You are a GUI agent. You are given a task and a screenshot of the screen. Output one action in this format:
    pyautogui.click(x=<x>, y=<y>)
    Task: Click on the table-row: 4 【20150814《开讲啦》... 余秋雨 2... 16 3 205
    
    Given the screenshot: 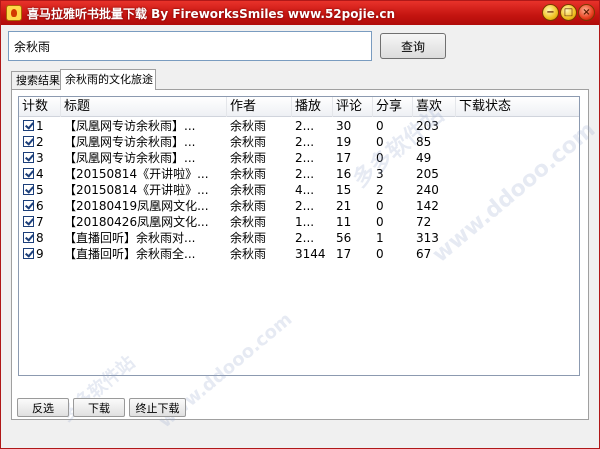 What is the action you would take?
    pyautogui.click(x=299, y=174)
    